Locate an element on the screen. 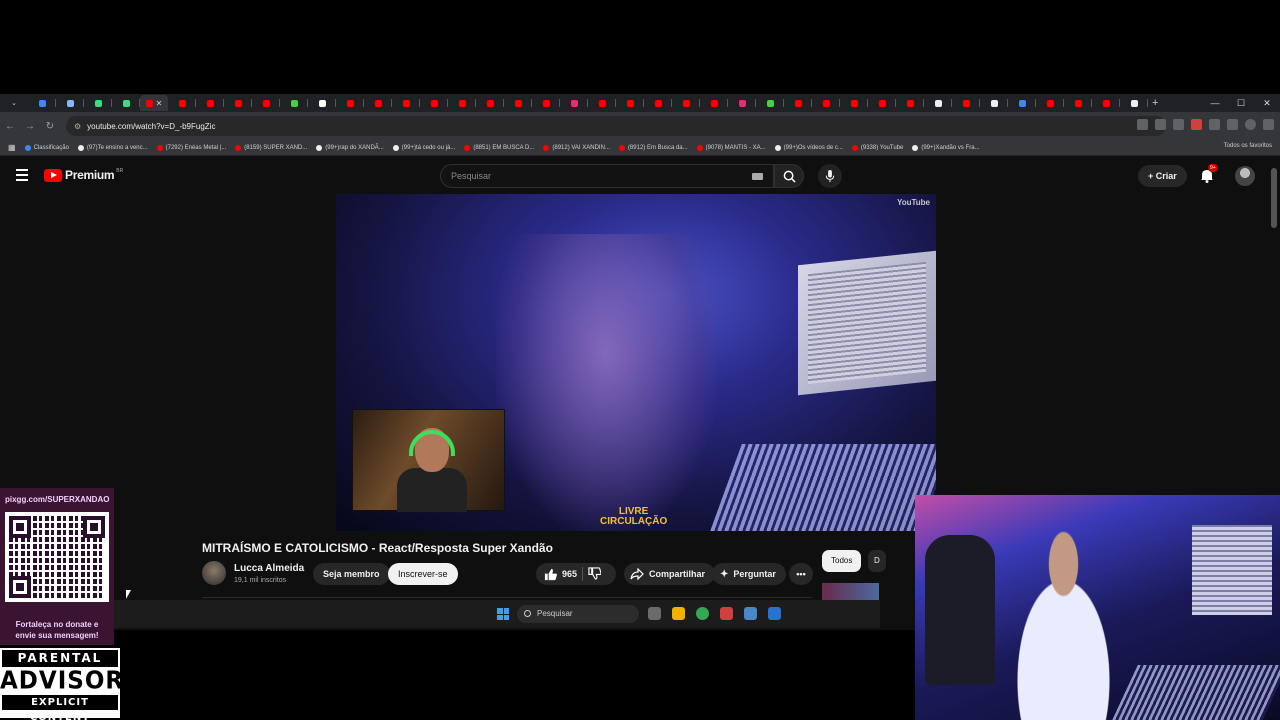  tab-search-icon: ⌄ is located at coordinates (14, 103).